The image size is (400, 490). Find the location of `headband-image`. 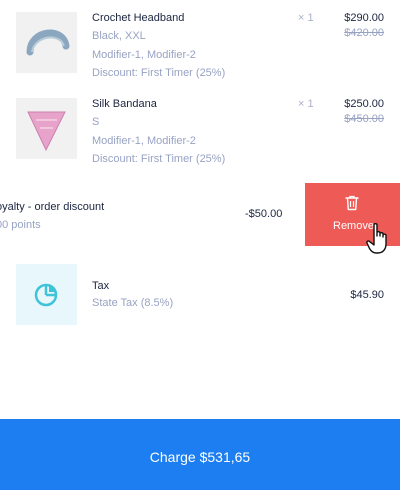

headband-image is located at coordinates (46, 42).